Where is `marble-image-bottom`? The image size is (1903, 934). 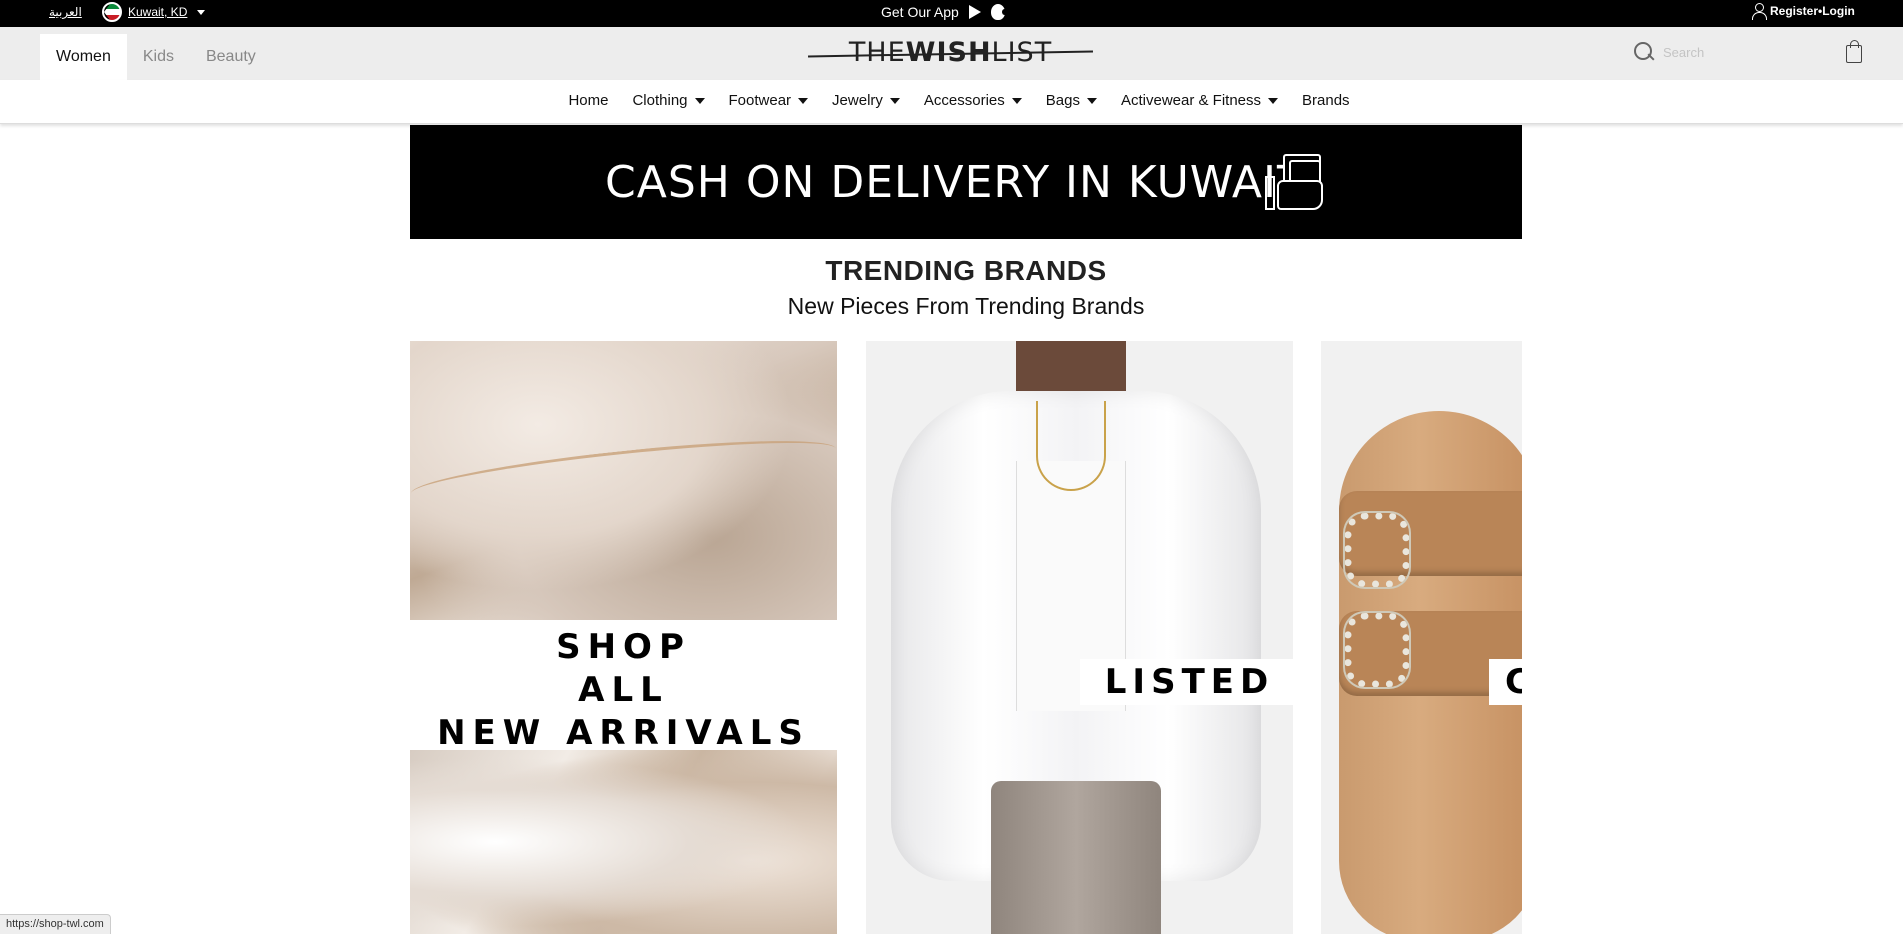 marble-image-bottom is located at coordinates (623, 842).